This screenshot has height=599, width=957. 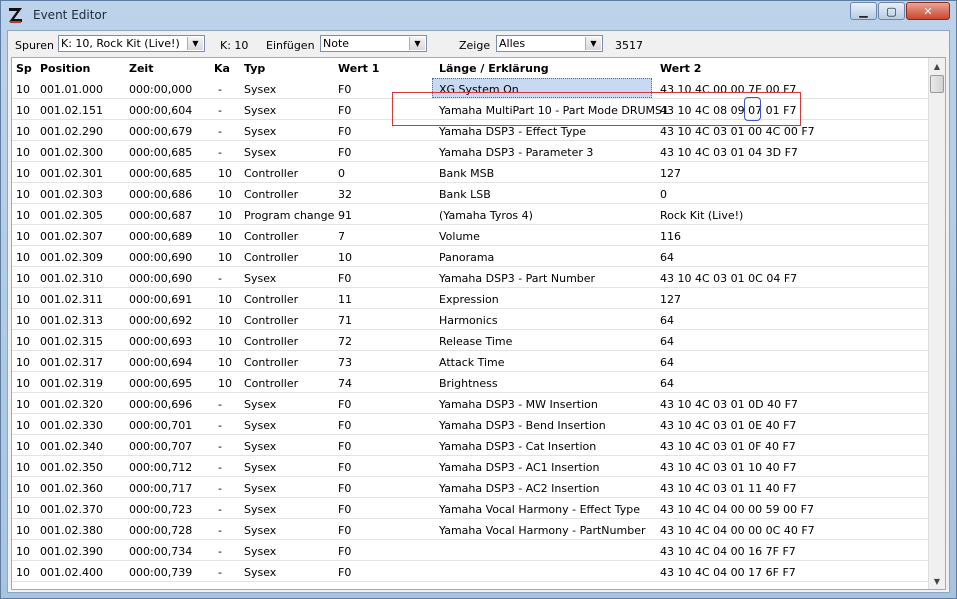 I want to click on column-header-typ: Typ, so click(x=254, y=68).